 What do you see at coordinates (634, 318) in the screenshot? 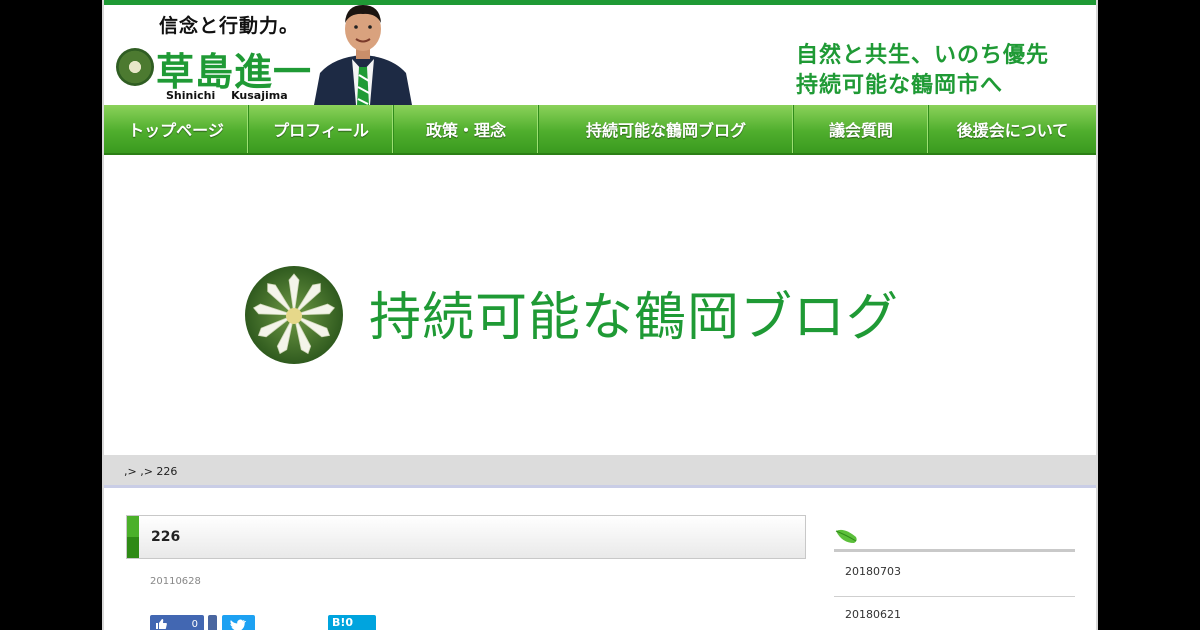
I see `banner-title: 持続可能な鶴岡ブログ` at bounding box center [634, 318].